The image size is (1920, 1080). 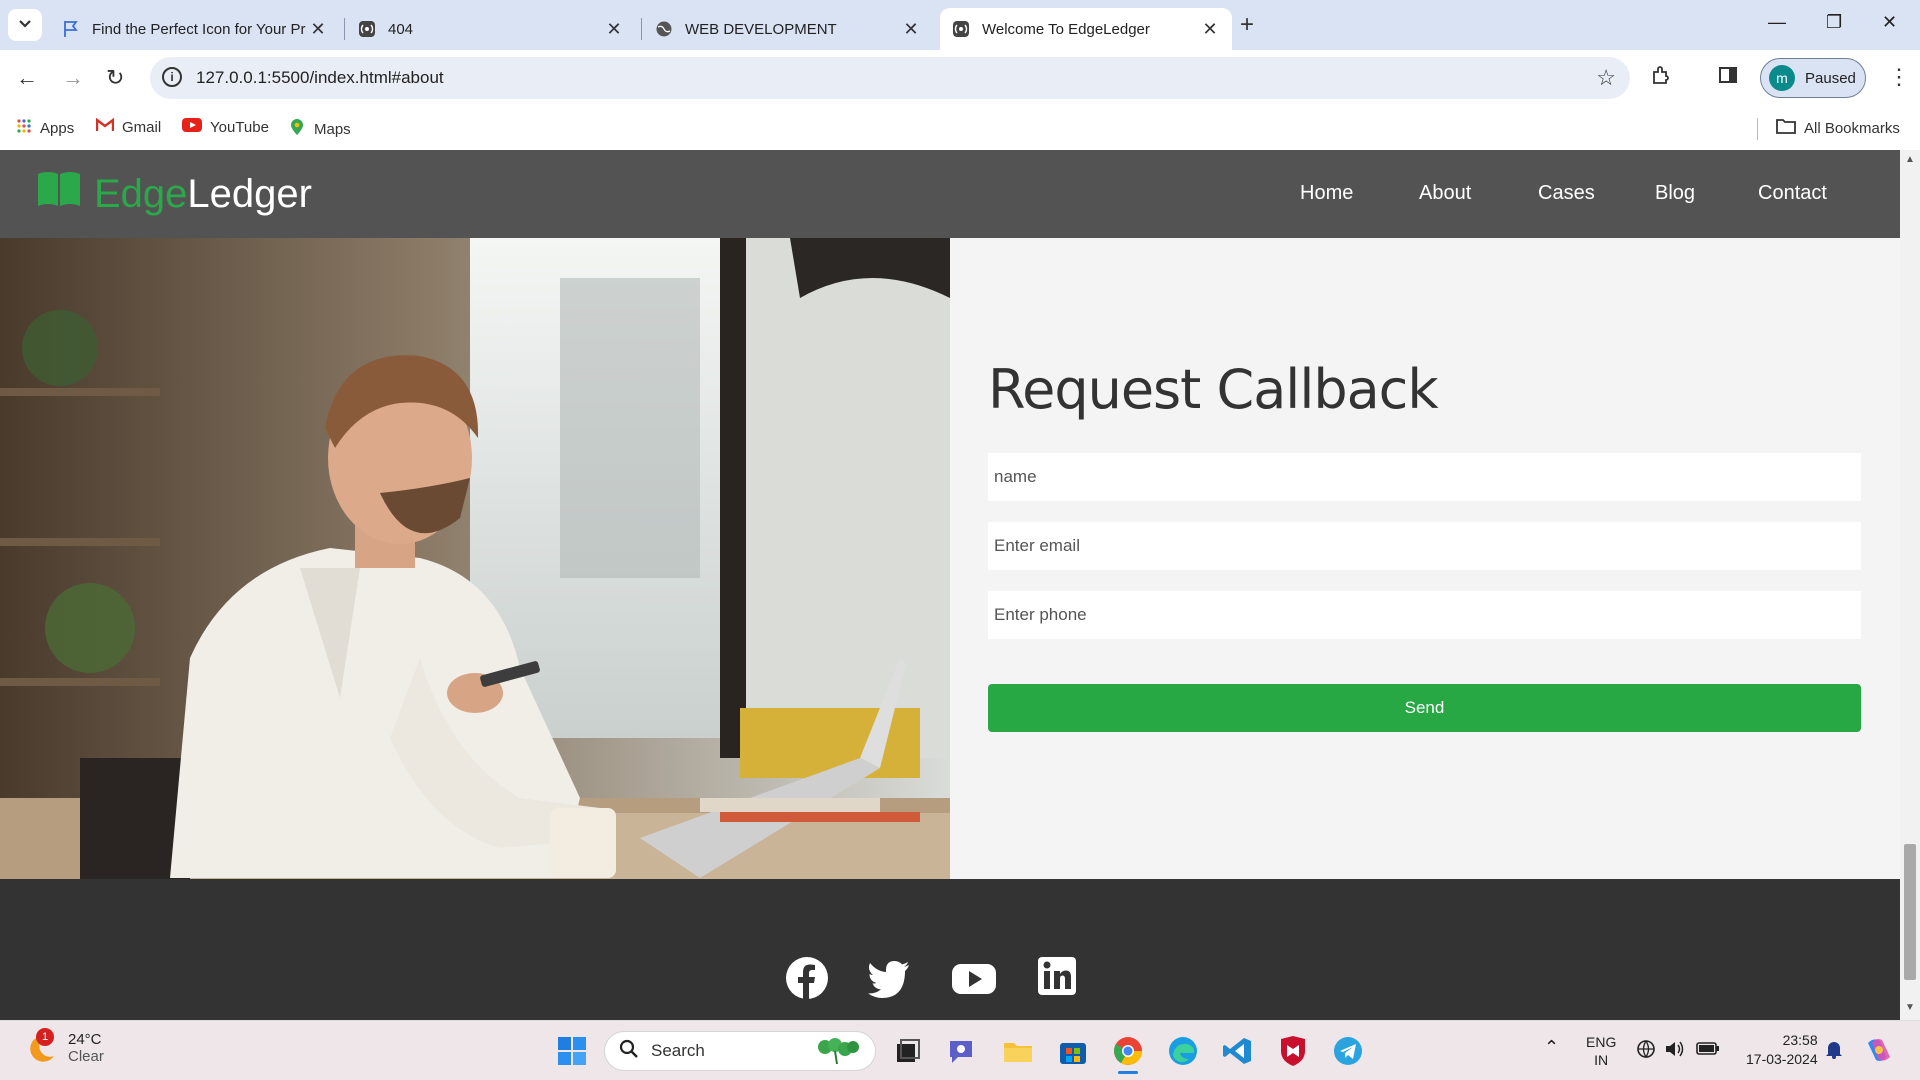 What do you see at coordinates (195, 29) in the screenshot?
I see `tab-icons: Find the Perfect Icon for Your Pr ✕` at bounding box center [195, 29].